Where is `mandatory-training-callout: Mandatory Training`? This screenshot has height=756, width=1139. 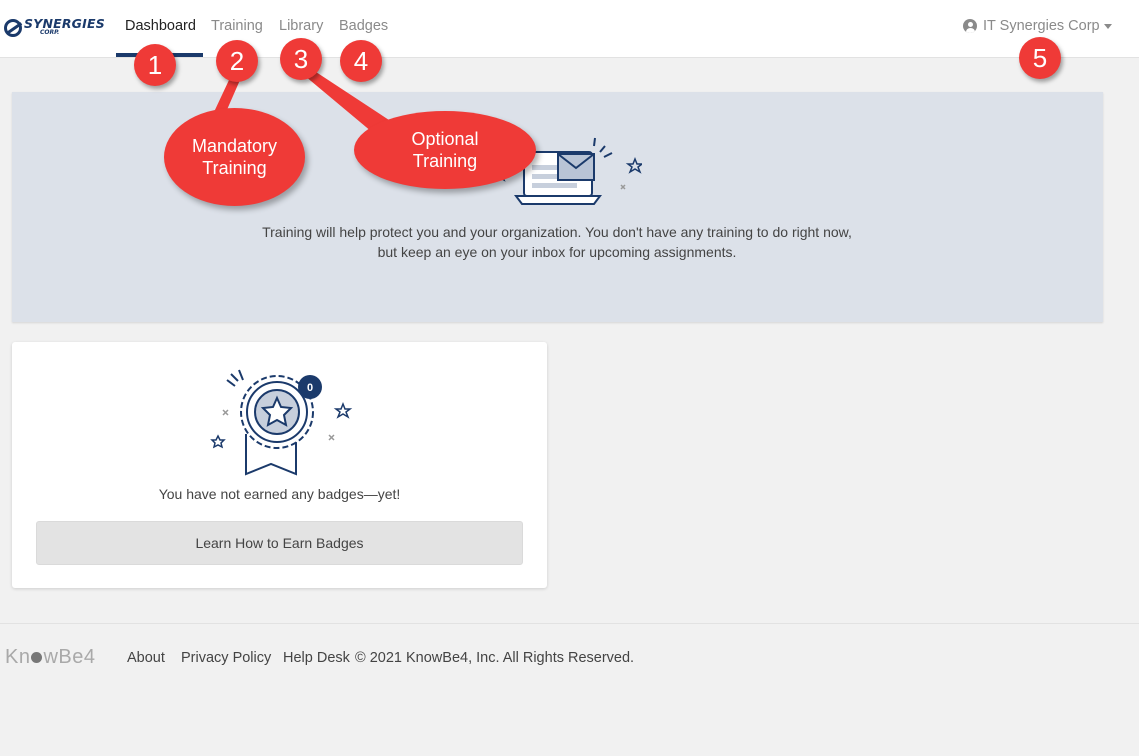
mandatory-training-callout: Mandatory Training is located at coordinates (234, 157).